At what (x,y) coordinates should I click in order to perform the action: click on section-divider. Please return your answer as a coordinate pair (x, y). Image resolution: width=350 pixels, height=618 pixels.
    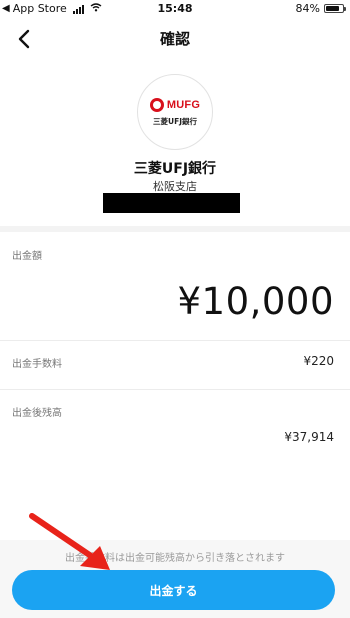
    Looking at the image, I should click on (175, 229).